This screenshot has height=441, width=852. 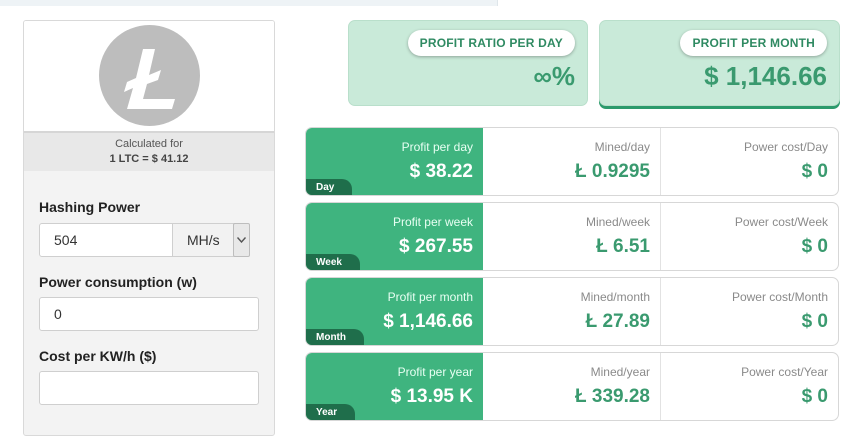 I want to click on profit-cell: Profit per day $ 38.22 Day, so click(x=394, y=161).